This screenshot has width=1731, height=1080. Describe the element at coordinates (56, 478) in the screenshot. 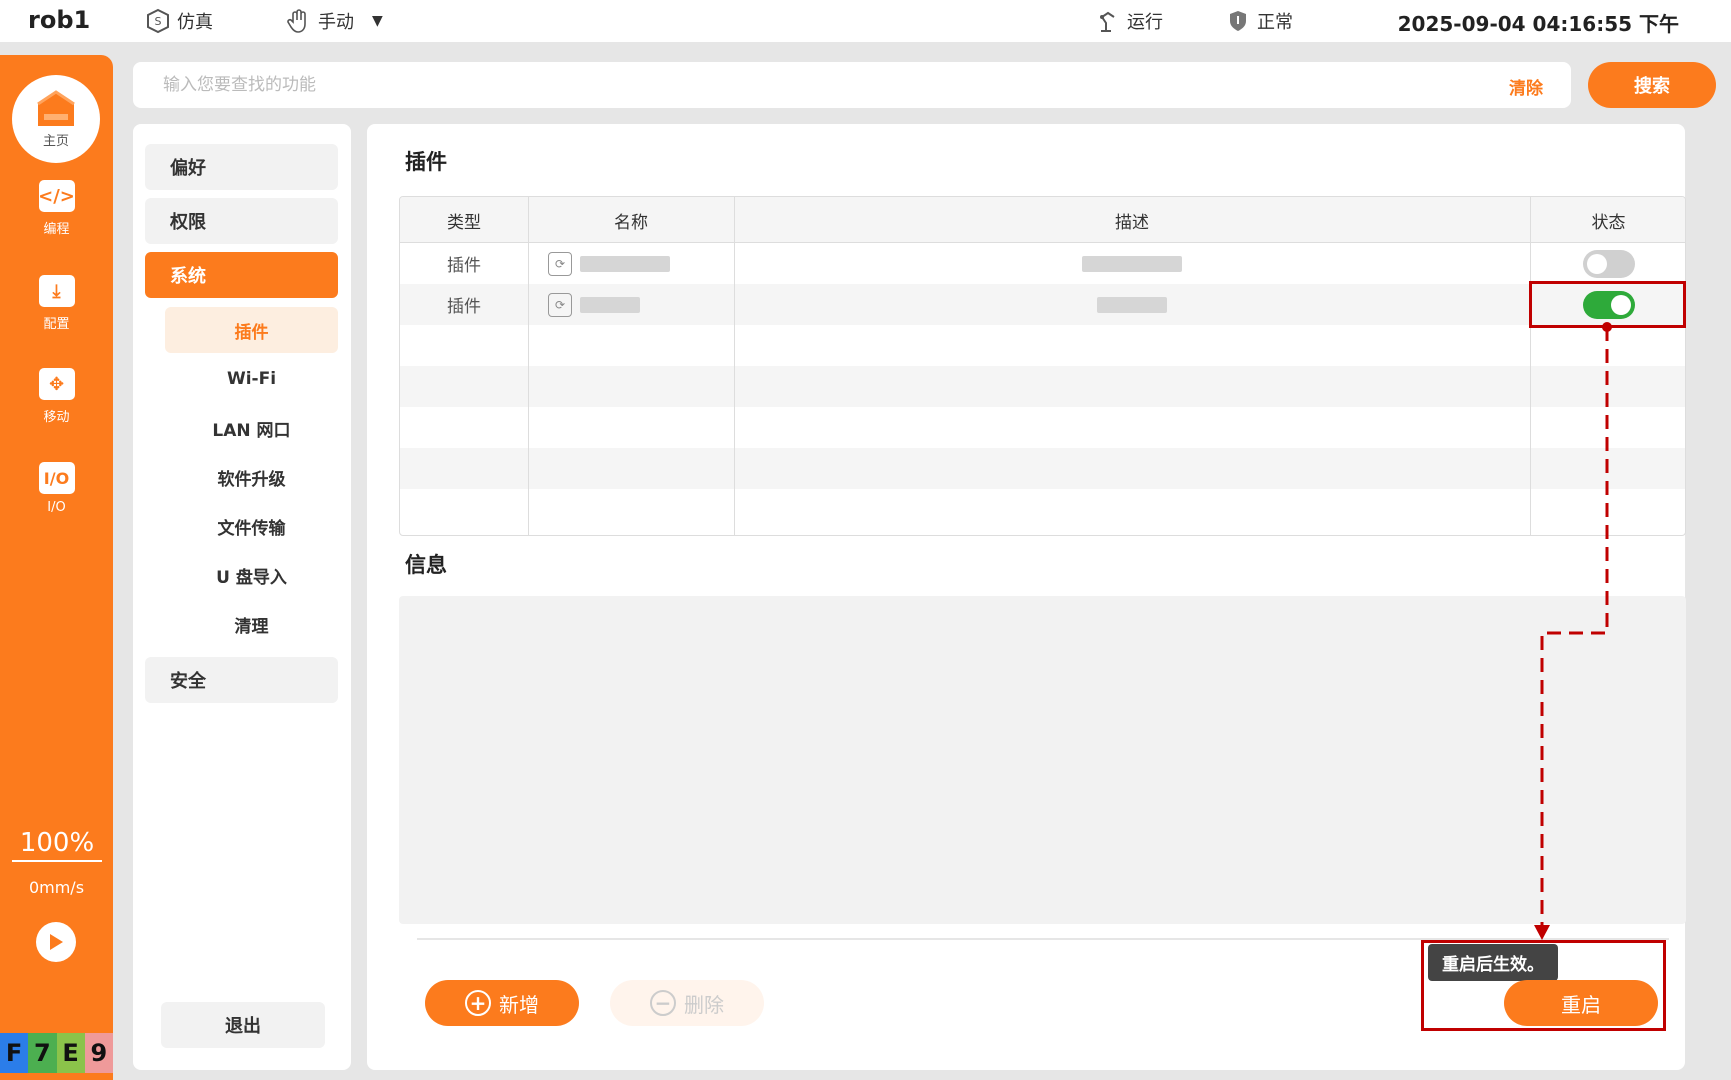

I see `io-icon: I/O` at that location.